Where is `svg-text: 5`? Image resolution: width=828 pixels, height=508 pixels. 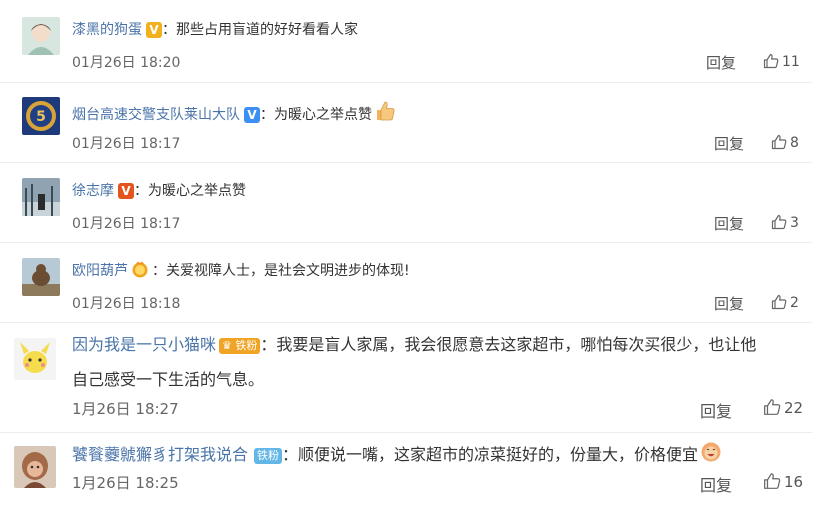 svg-text: 5 is located at coordinates (41, 117).